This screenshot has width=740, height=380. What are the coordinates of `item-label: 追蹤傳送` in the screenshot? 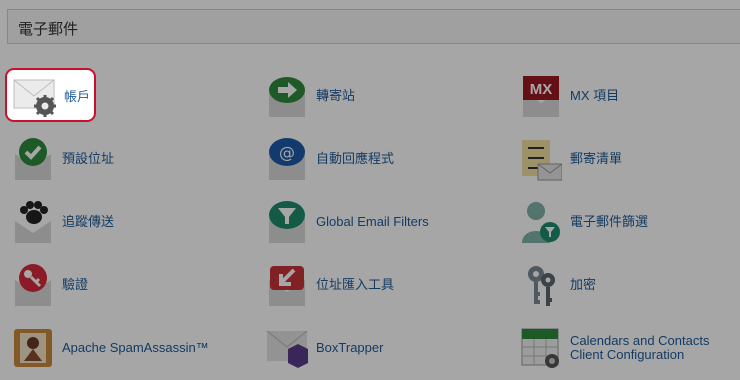 It's located at (88, 221).